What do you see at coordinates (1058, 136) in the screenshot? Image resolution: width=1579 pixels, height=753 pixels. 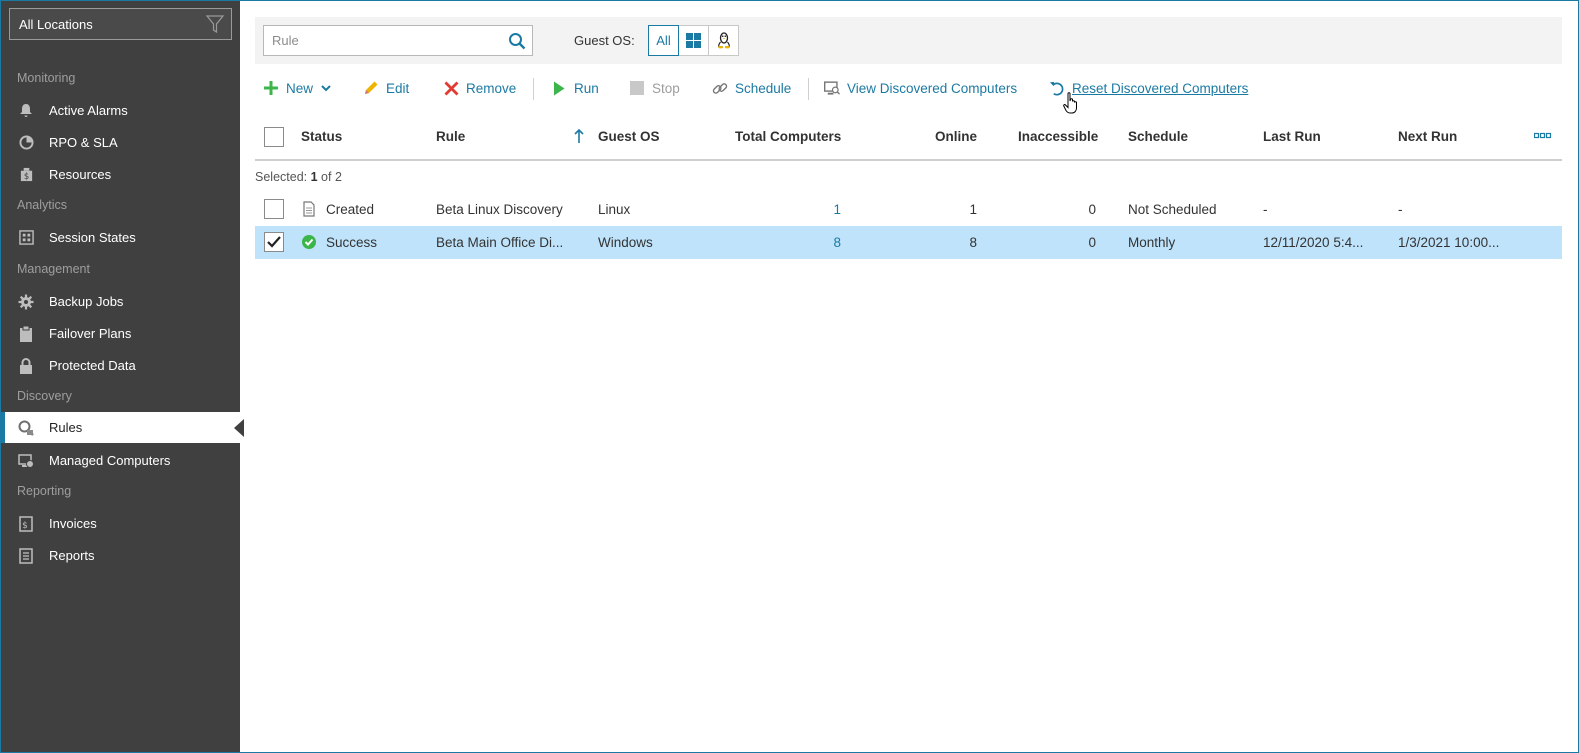 I see `column-header-inaccessible: Inaccessible` at bounding box center [1058, 136].